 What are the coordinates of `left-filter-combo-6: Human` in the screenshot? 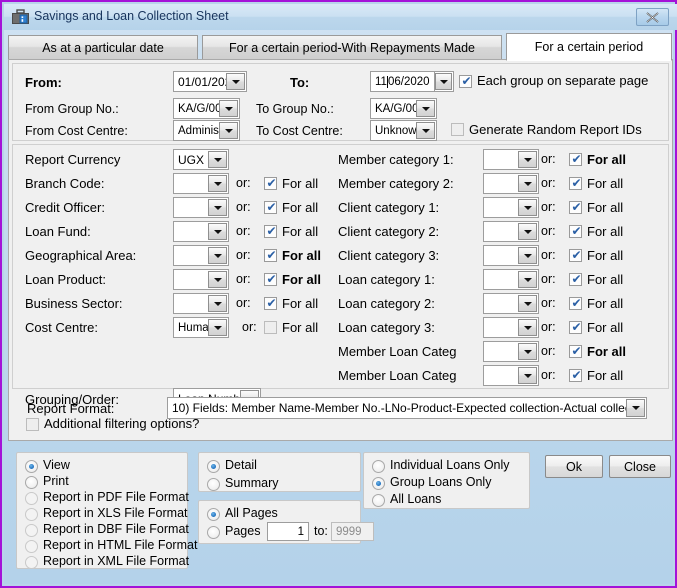 It's located at (201, 327).